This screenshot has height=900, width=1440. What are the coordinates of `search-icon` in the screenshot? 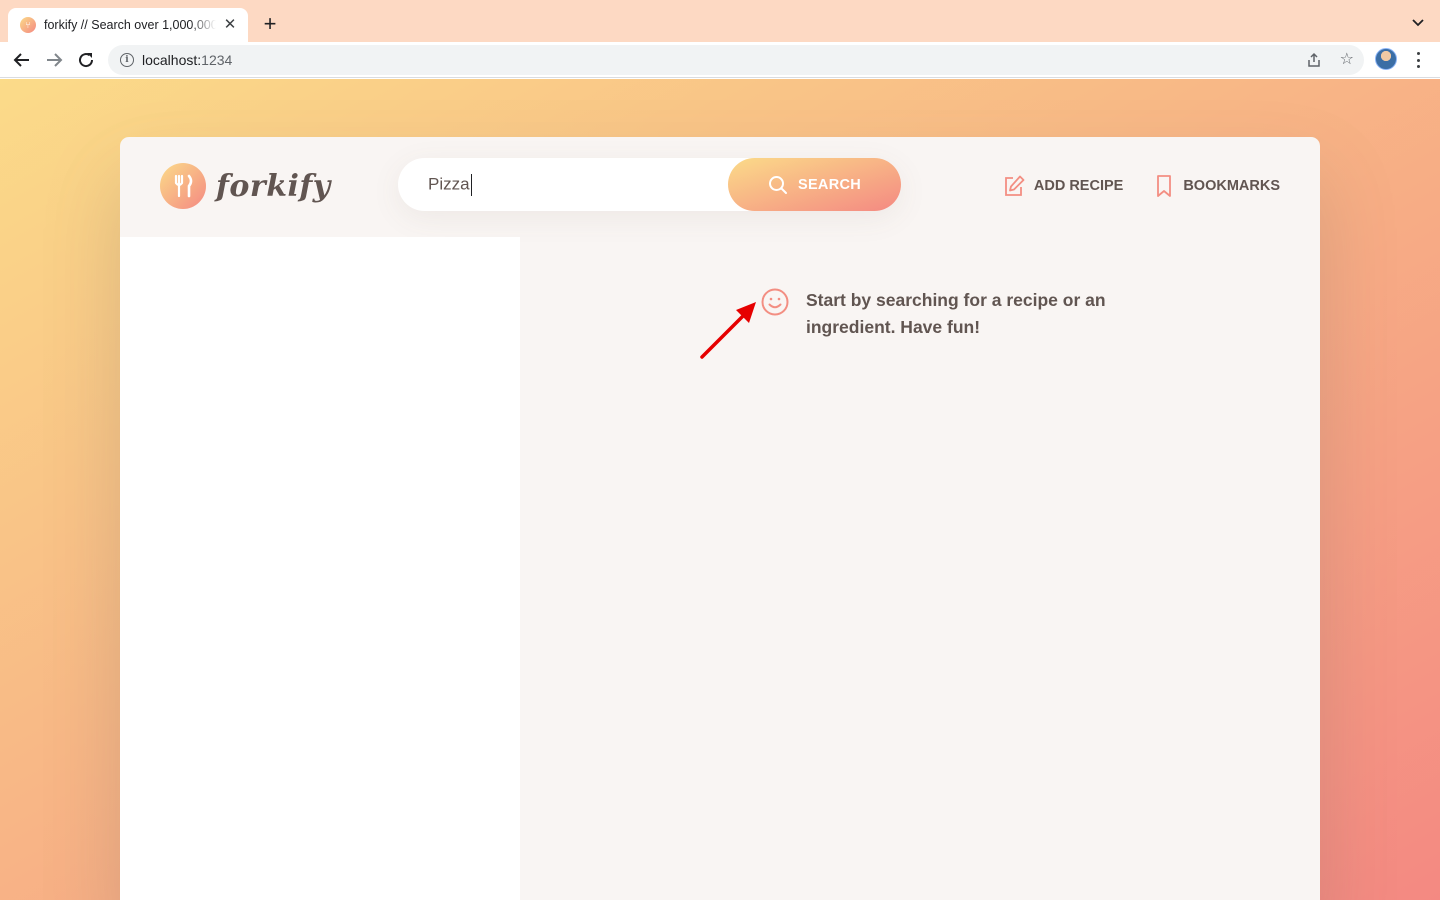 It's located at (777, 184).